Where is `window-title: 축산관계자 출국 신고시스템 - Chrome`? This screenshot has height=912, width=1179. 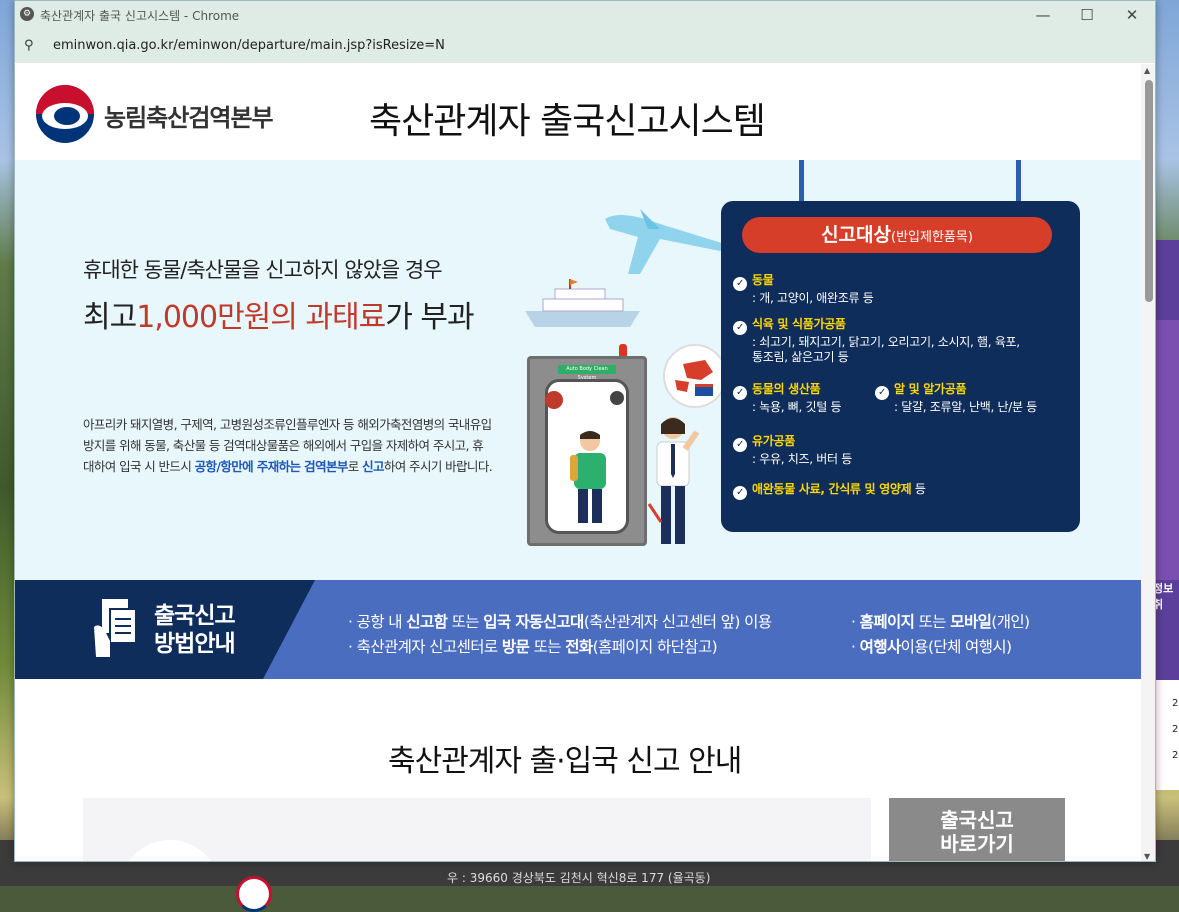 window-title: 축산관계자 출국 신고시스템 - Chrome is located at coordinates (140, 16).